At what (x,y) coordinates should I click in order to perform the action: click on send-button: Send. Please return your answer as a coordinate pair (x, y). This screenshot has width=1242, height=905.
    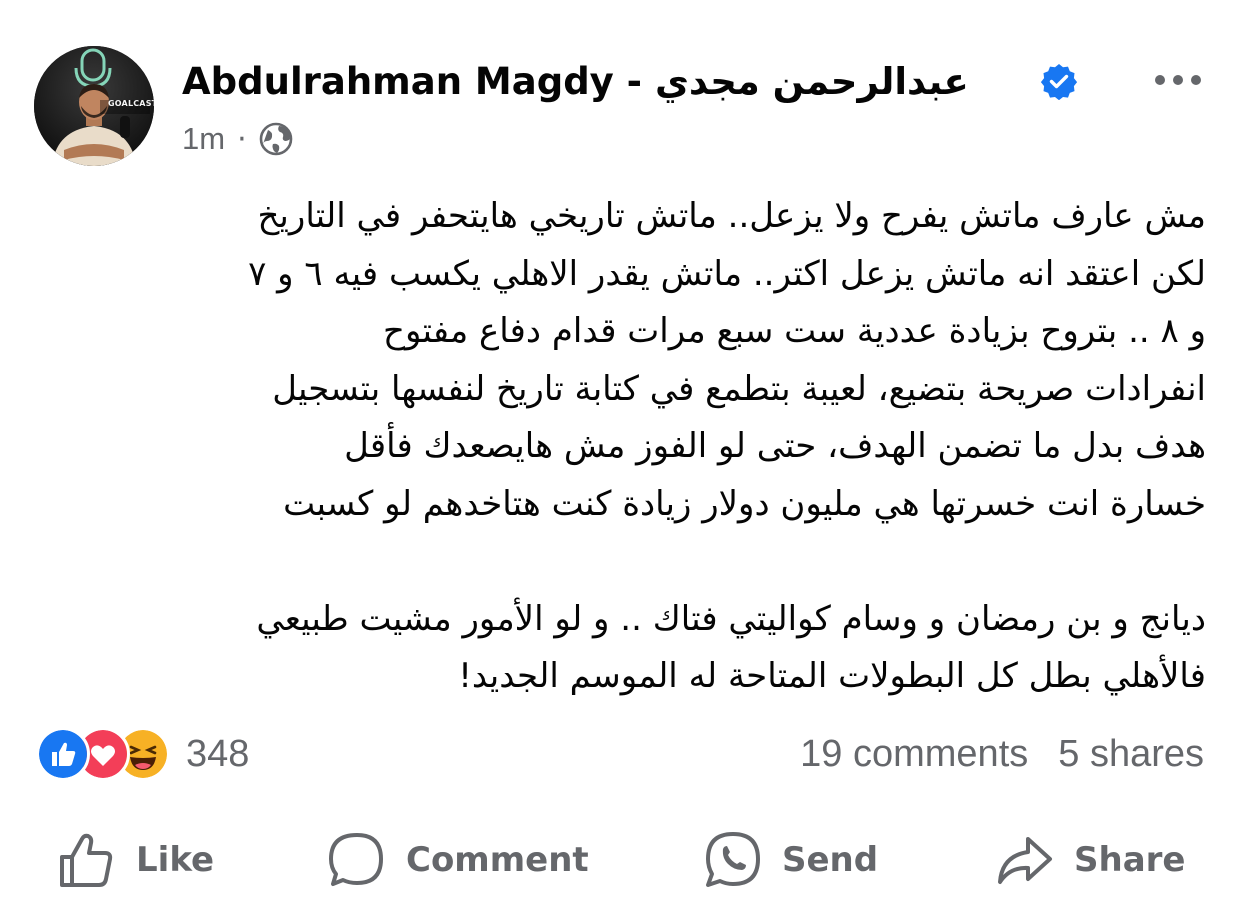
    Looking at the image, I should click on (790, 860).